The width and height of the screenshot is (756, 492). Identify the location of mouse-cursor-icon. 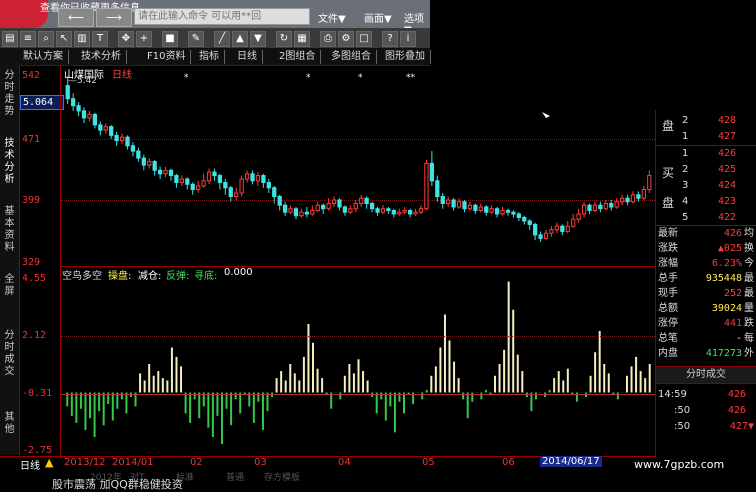
(546, 115).